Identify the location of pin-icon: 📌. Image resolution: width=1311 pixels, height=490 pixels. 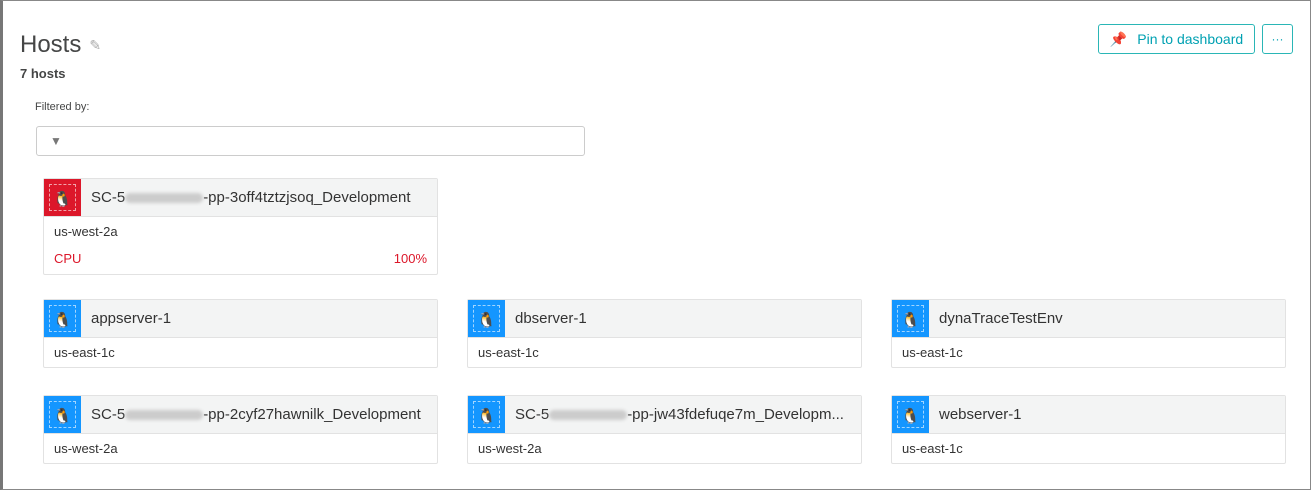
(1118, 38).